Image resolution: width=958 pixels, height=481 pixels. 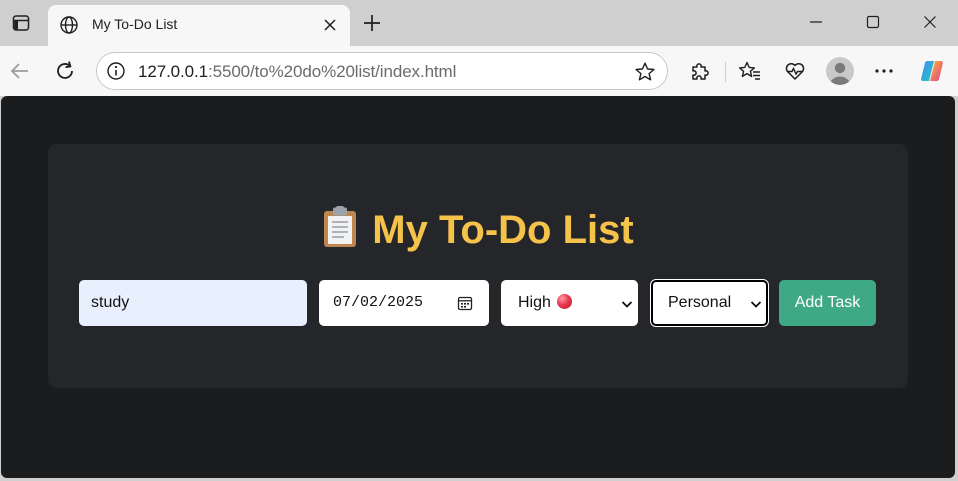 I want to click on refresh-icon, so click(x=65, y=71).